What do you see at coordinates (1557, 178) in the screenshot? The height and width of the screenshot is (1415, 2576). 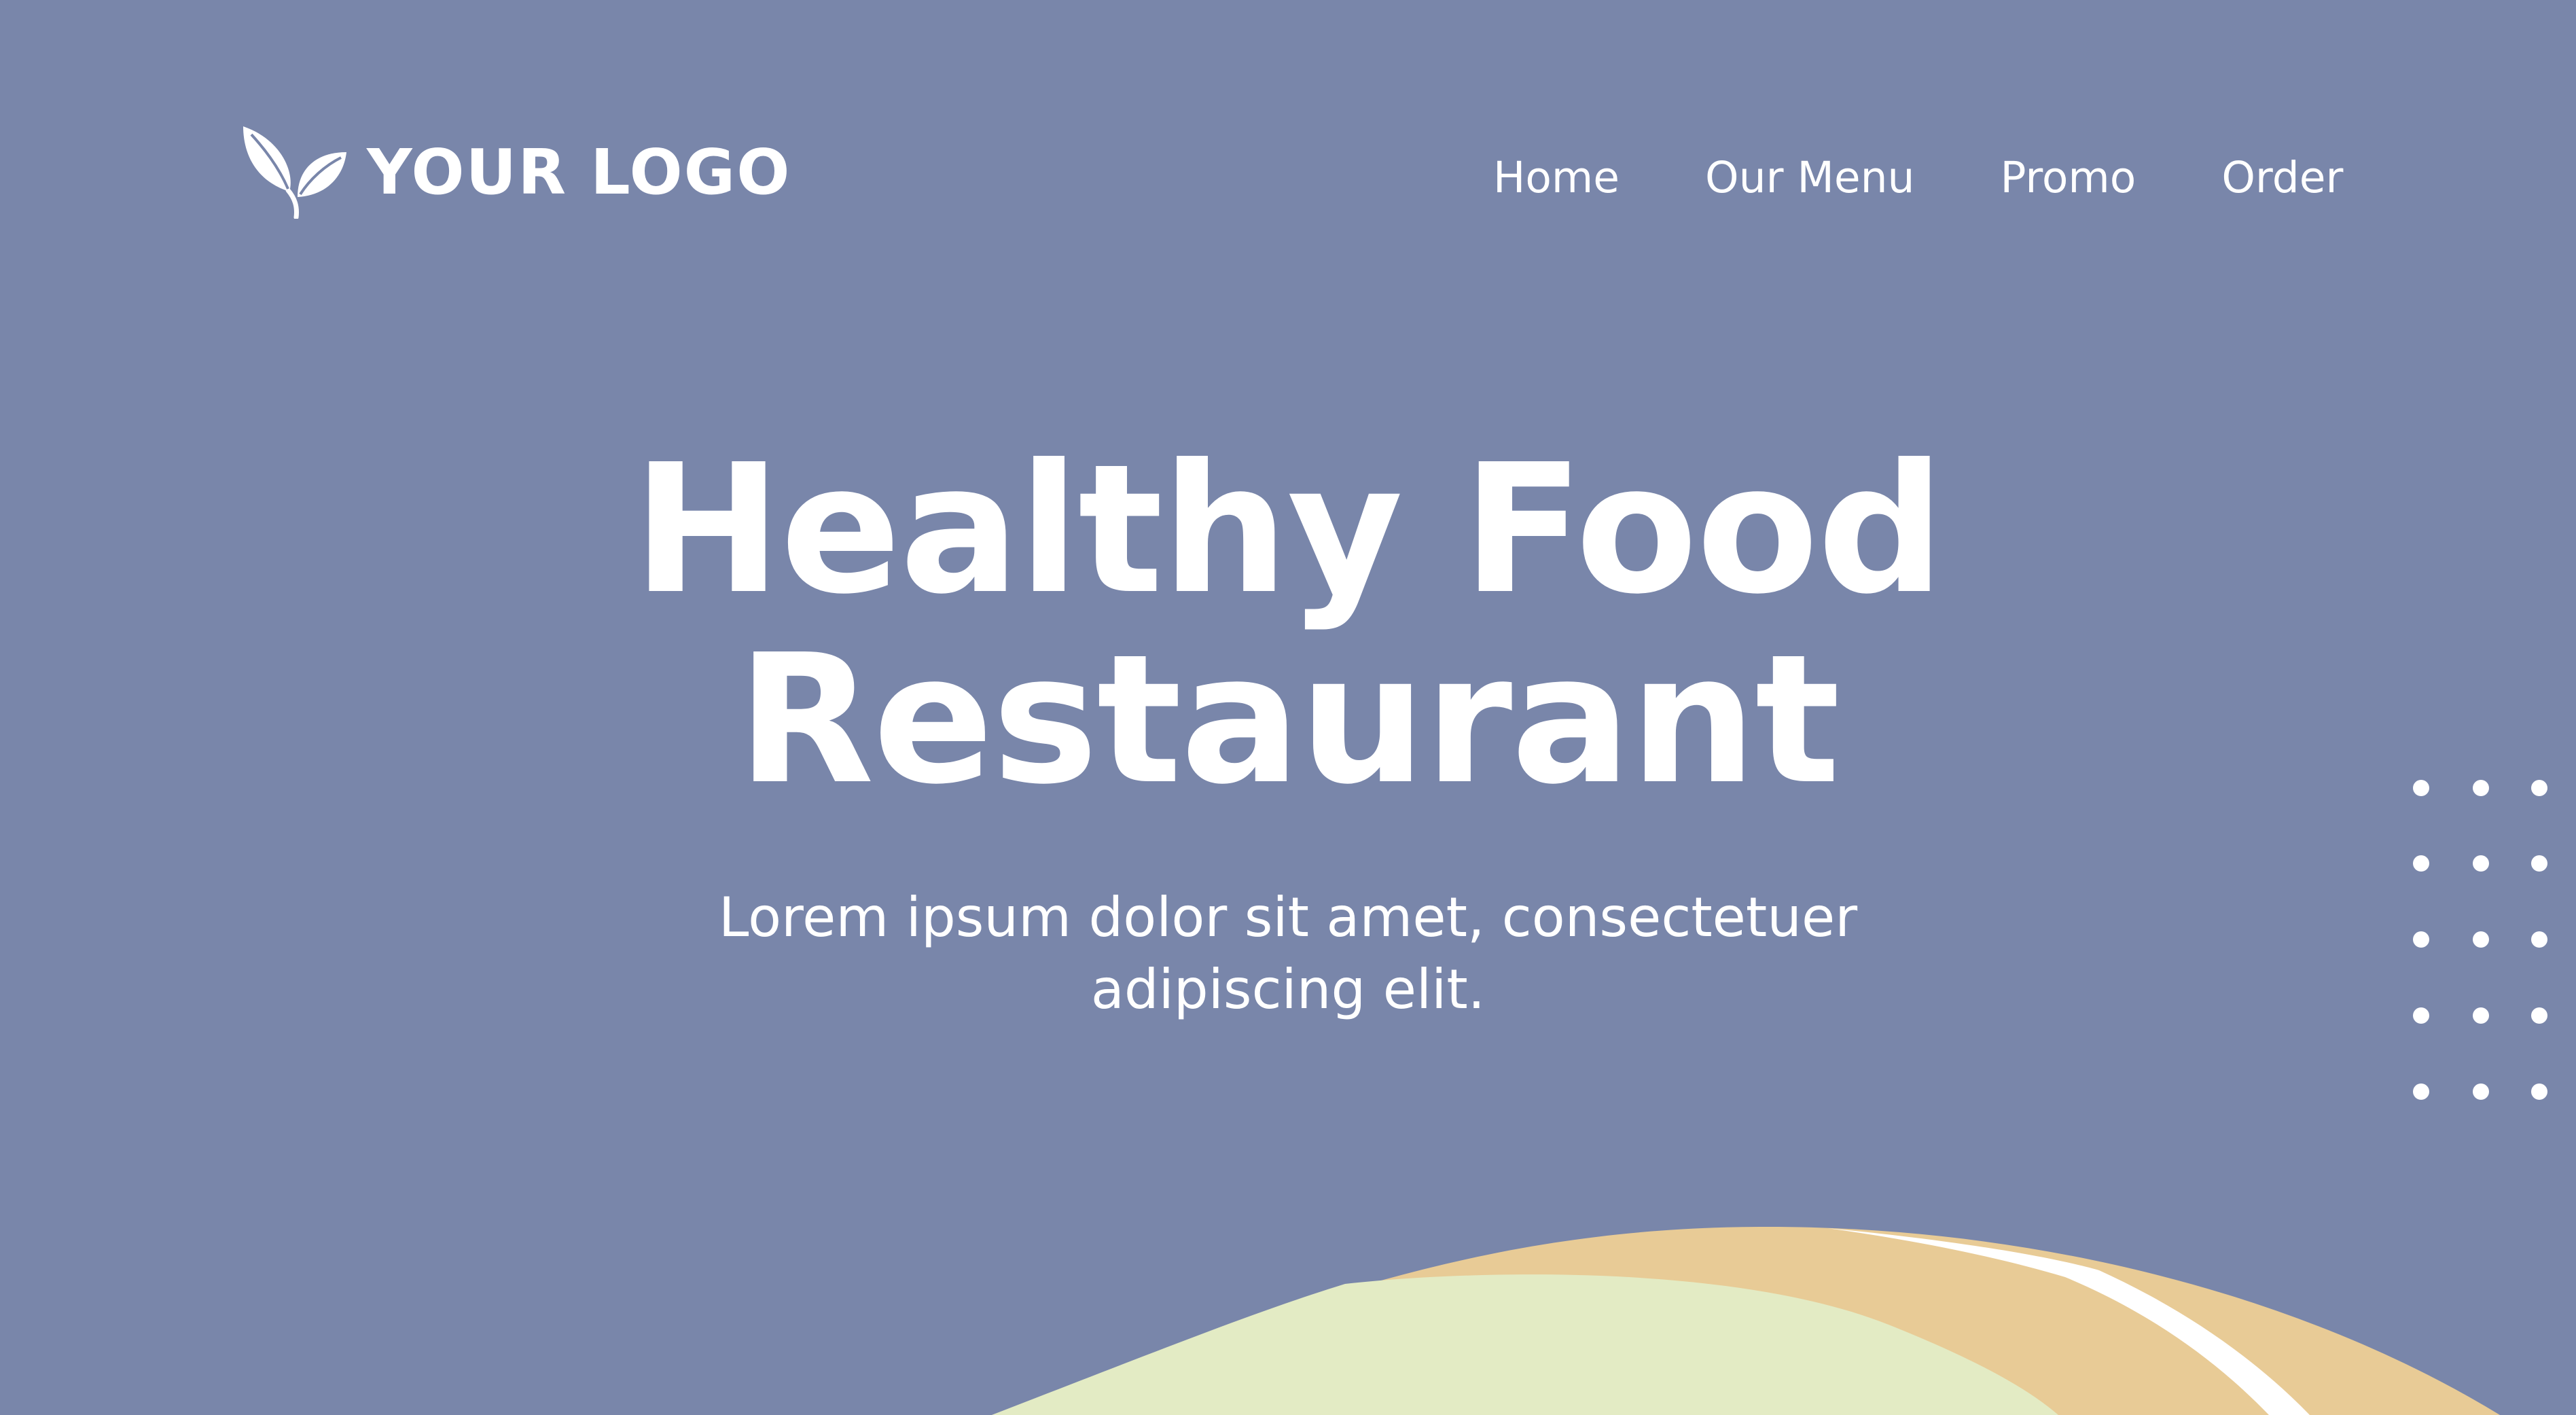 I see `nav-home-link: Home` at bounding box center [1557, 178].